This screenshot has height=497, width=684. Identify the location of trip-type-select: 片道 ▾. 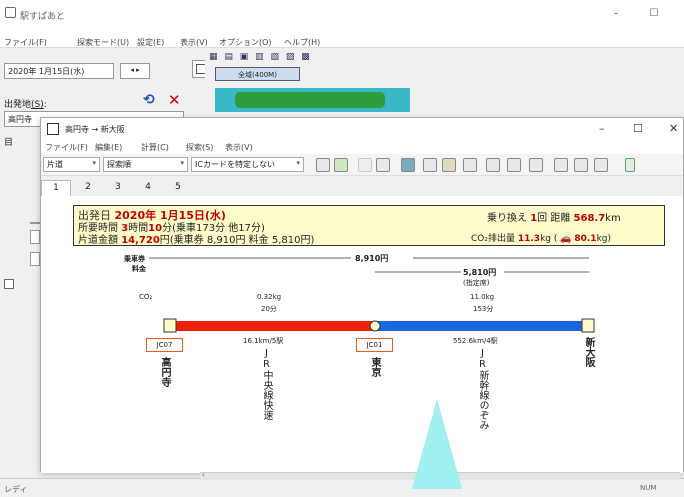
(71, 164).